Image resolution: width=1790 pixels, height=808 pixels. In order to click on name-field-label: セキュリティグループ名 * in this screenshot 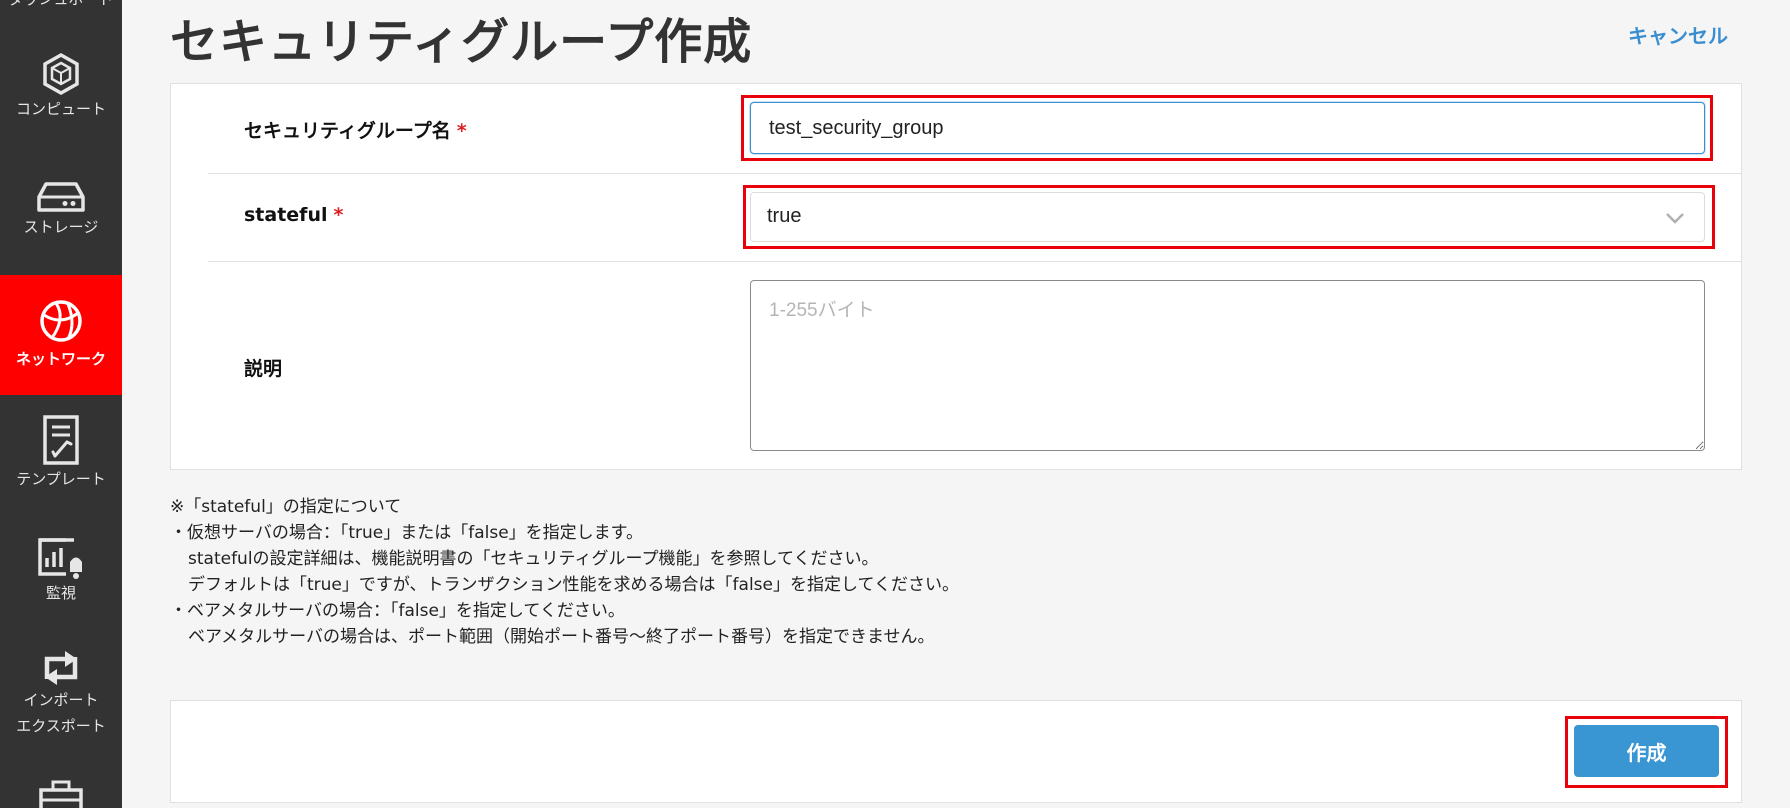, I will do `click(355, 129)`.